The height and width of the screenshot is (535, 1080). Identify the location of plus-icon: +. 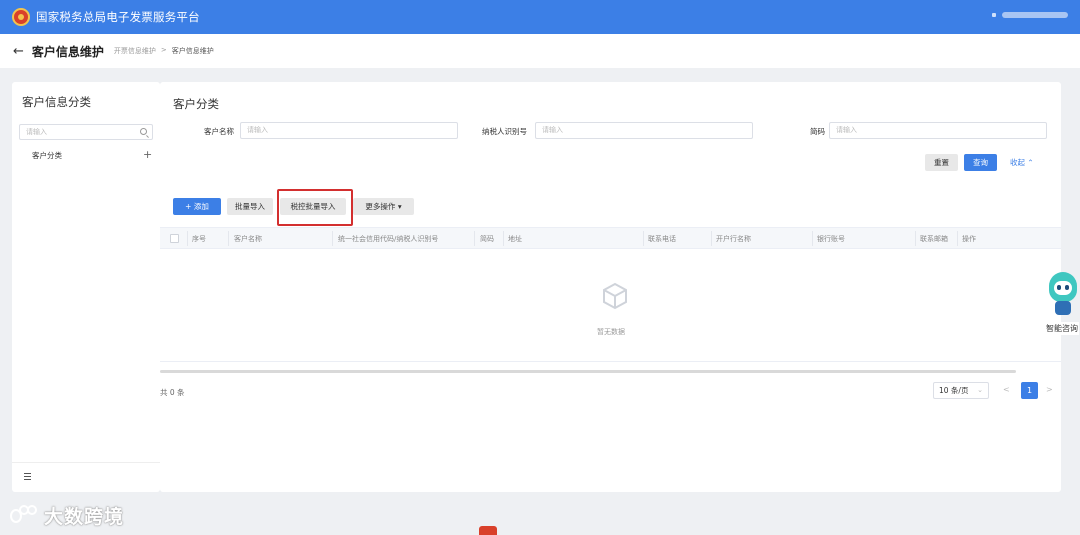
(188, 206).